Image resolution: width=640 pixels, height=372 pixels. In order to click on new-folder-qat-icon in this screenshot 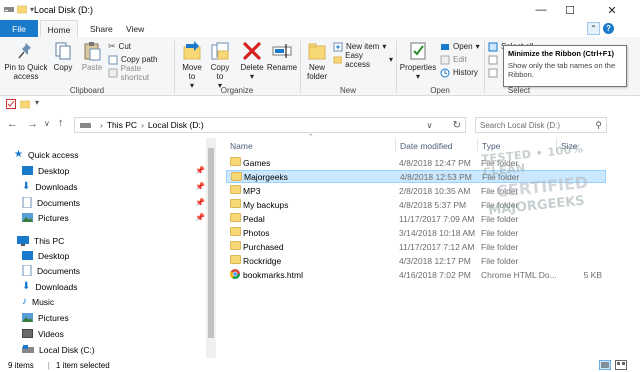, I will do `click(25, 104)`.